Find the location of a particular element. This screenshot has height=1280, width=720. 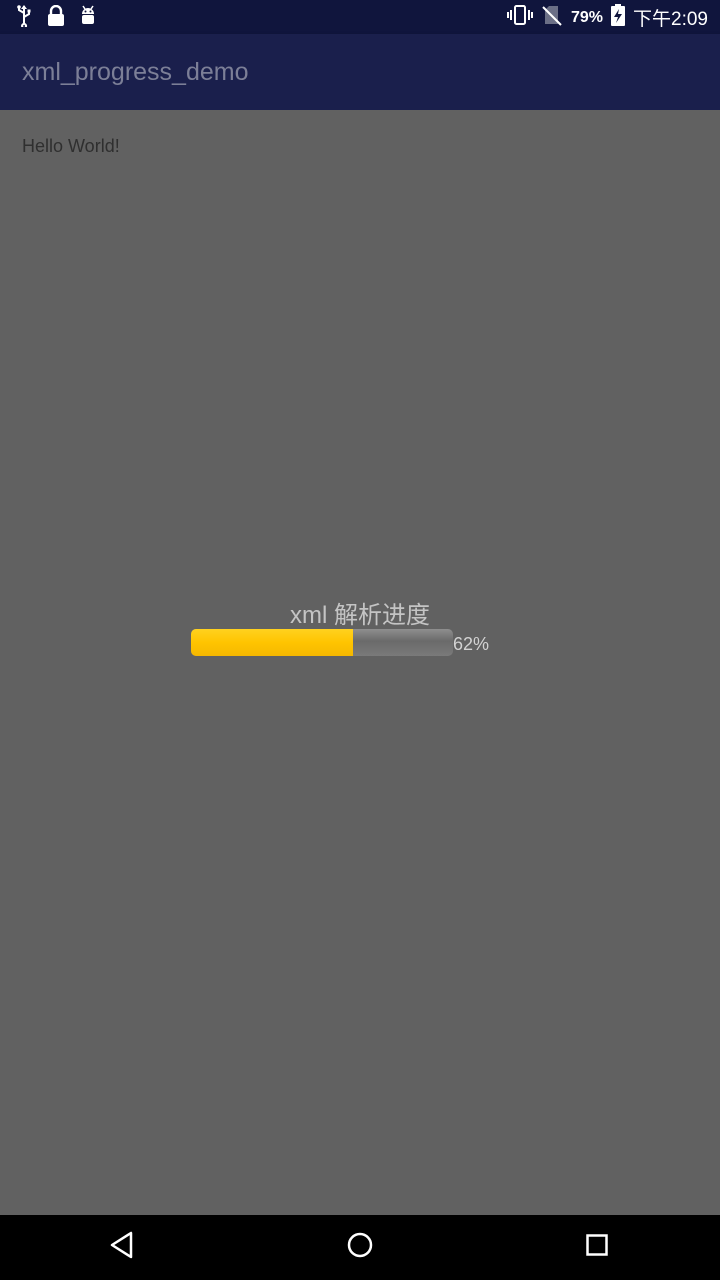

progress-label: xml 解析进度 is located at coordinates (360, 615).